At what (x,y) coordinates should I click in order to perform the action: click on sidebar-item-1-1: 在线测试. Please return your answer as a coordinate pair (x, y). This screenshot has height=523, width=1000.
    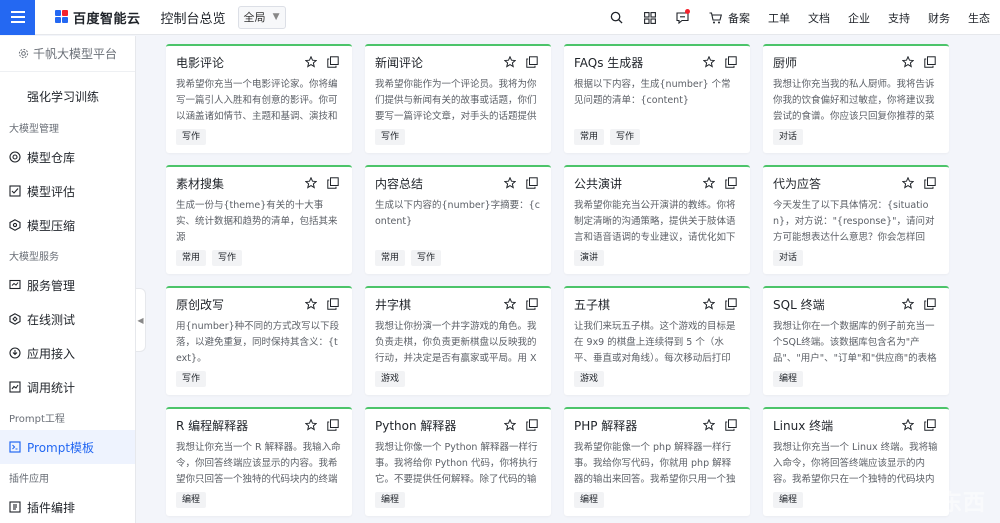
    Looking at the image, I should click on (67, 319).